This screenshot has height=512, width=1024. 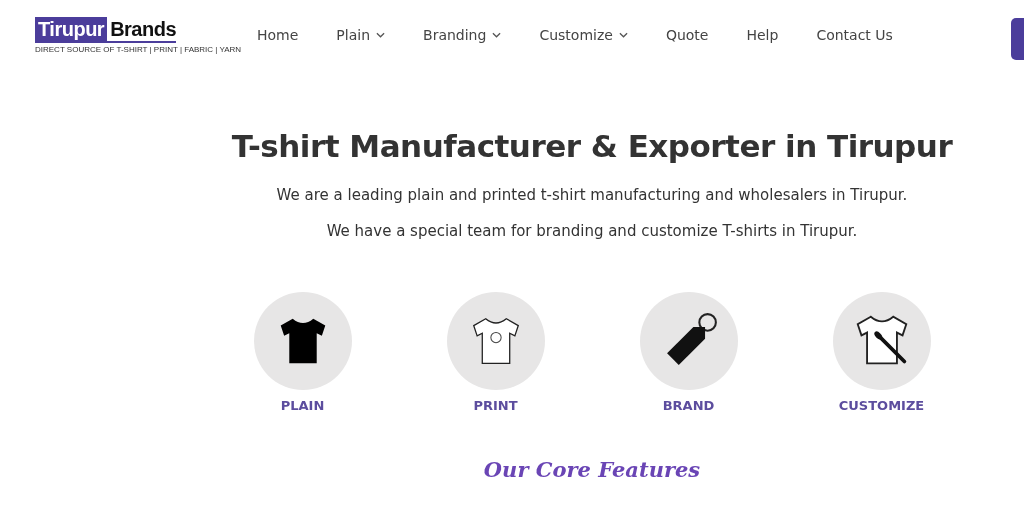 I want to click on section-heading: Our Core Features, so click(x=592, y=469).